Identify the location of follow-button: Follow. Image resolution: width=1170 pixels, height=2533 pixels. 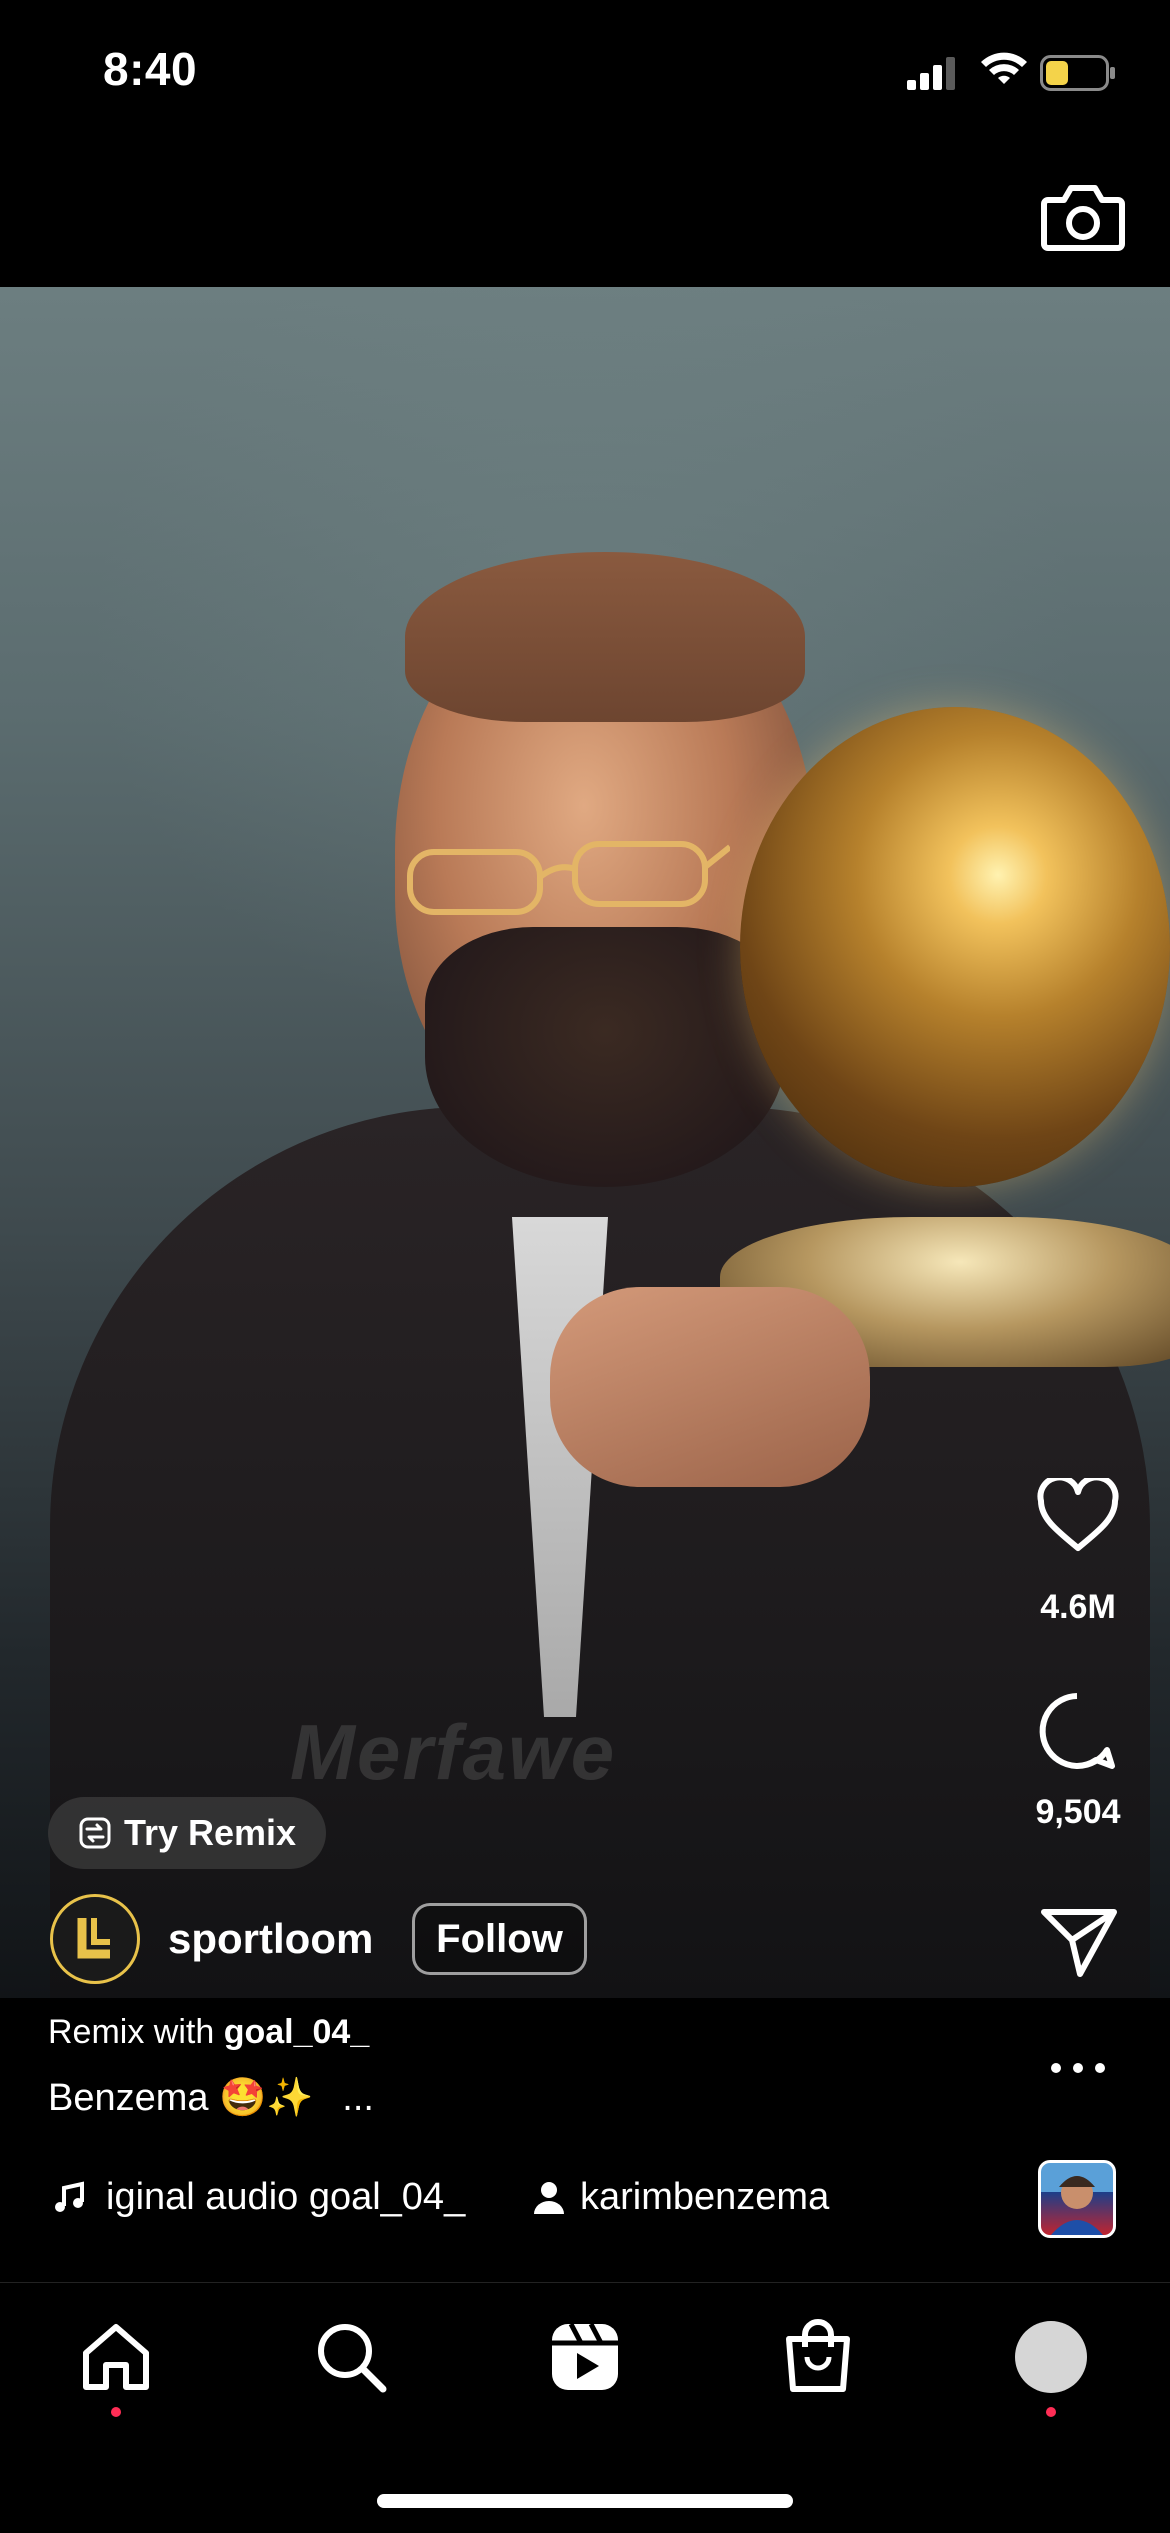
(499, 1939).